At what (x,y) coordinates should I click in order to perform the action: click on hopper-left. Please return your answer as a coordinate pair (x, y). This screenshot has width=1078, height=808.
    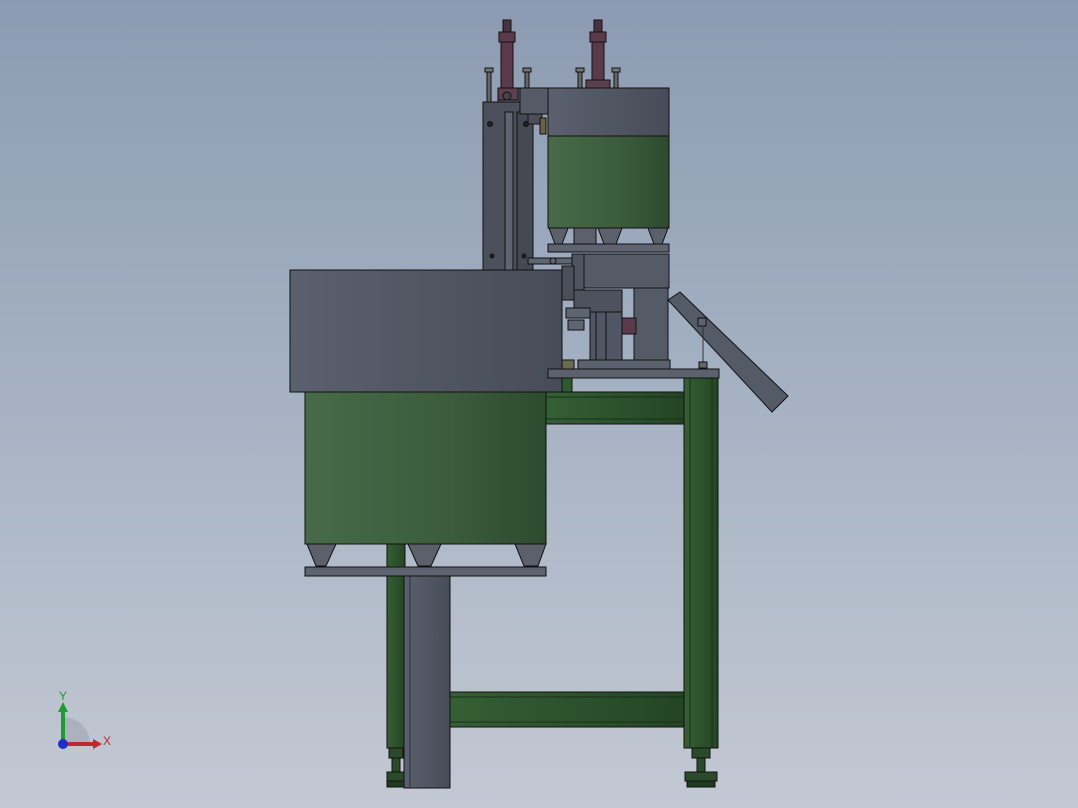
    Looking at the image, I should click on (425, 484).